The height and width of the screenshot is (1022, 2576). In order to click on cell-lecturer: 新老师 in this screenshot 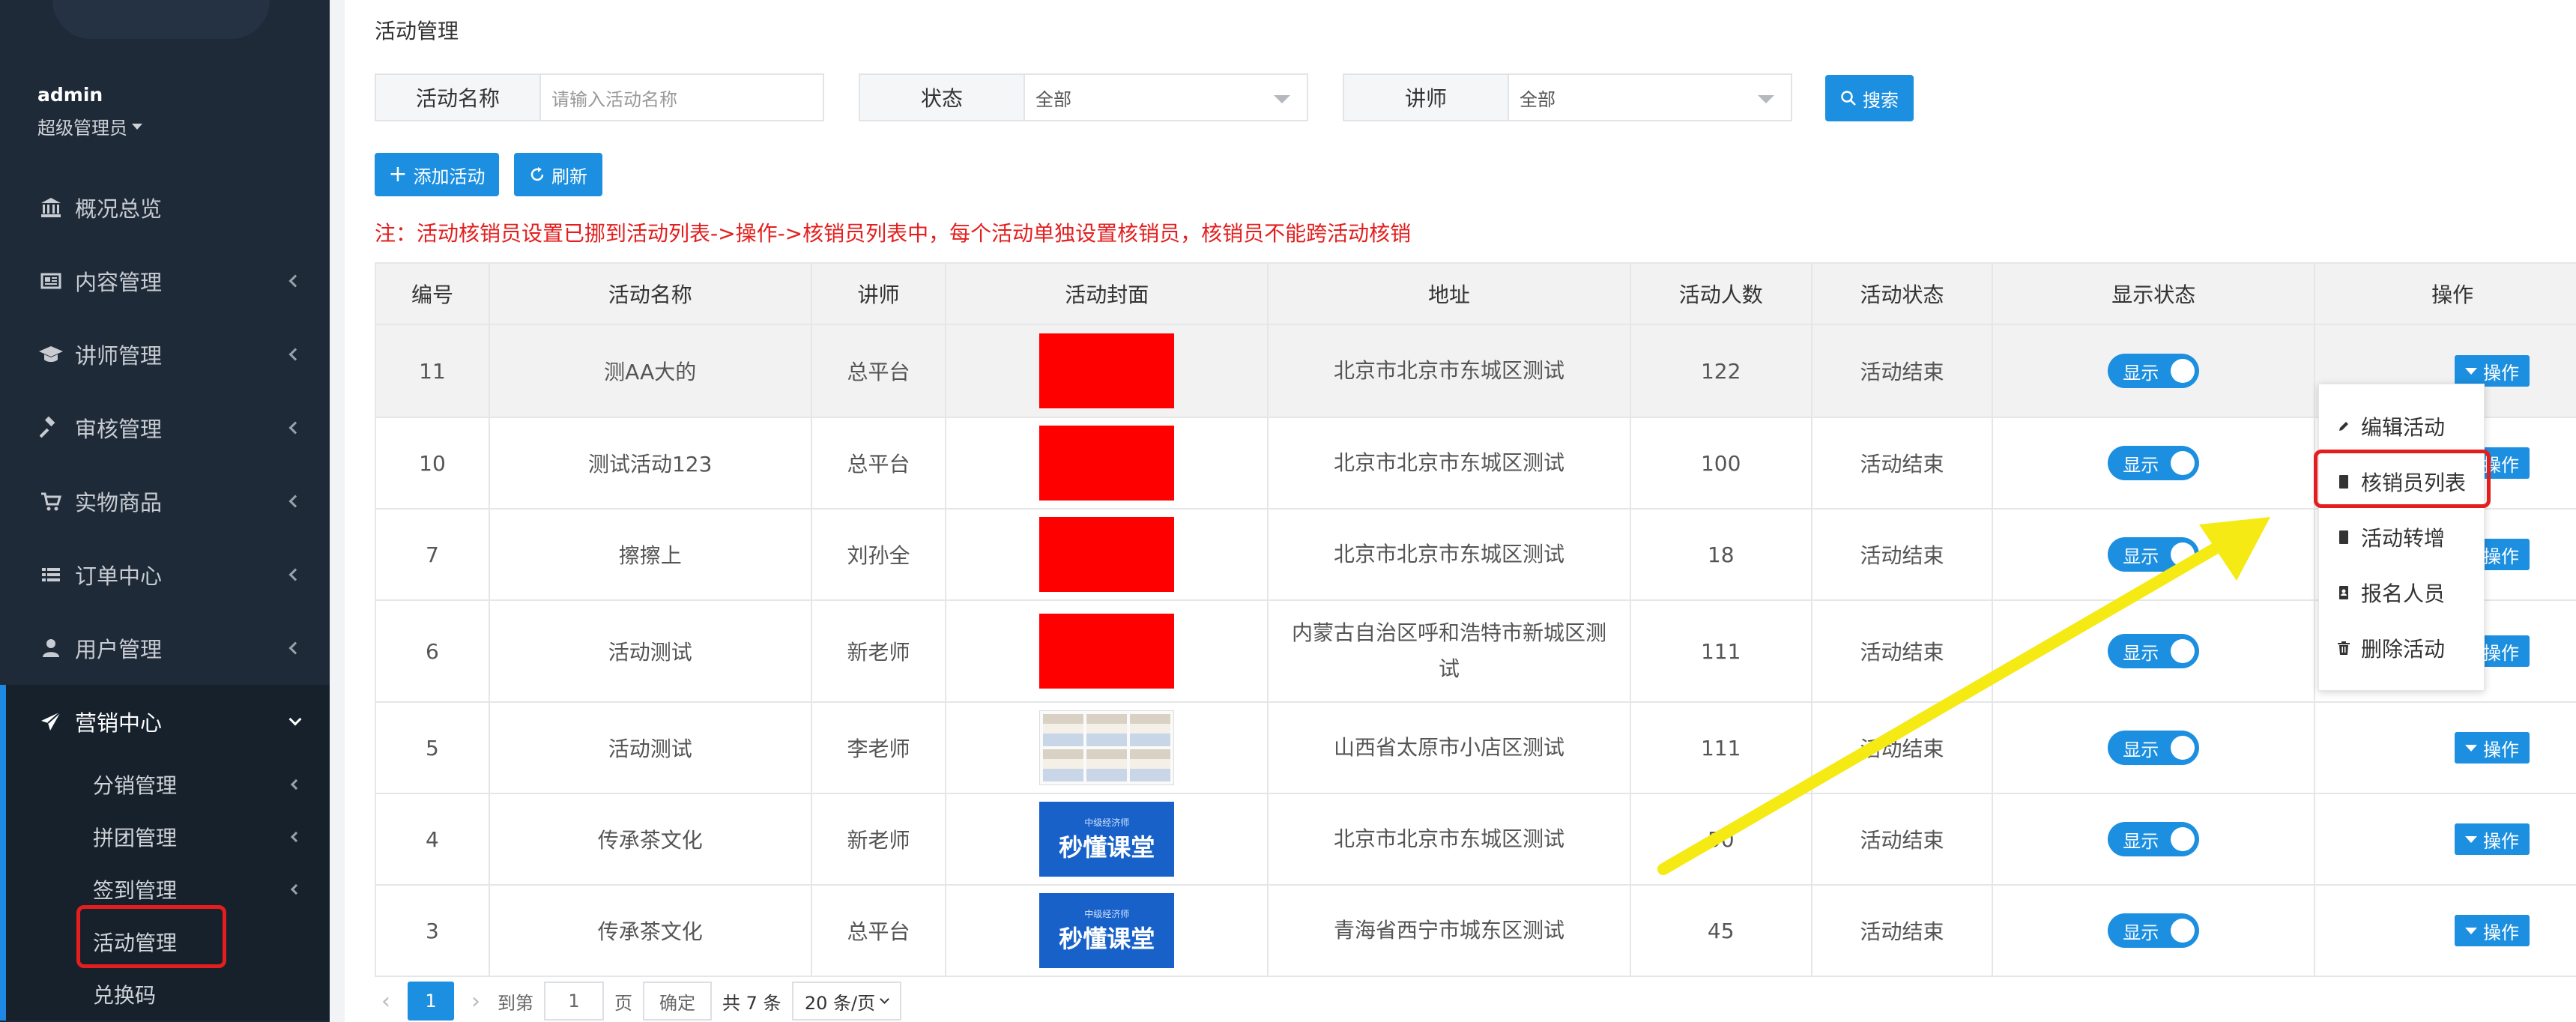, I will do `click(878, 651)`.